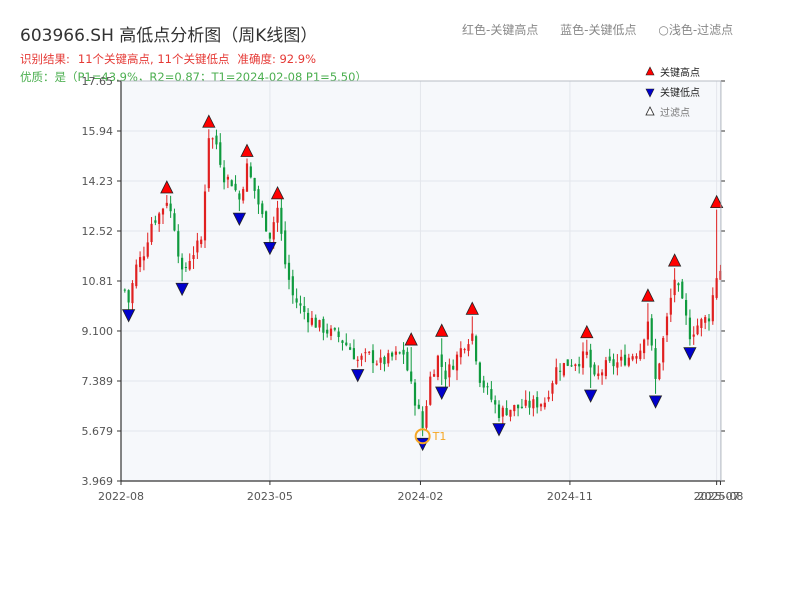 The image size is (800, 600). What do you see at coordinates (439, 436) in the screenshot?
I see `t1-label: T1` at bounding box center [439, 436].